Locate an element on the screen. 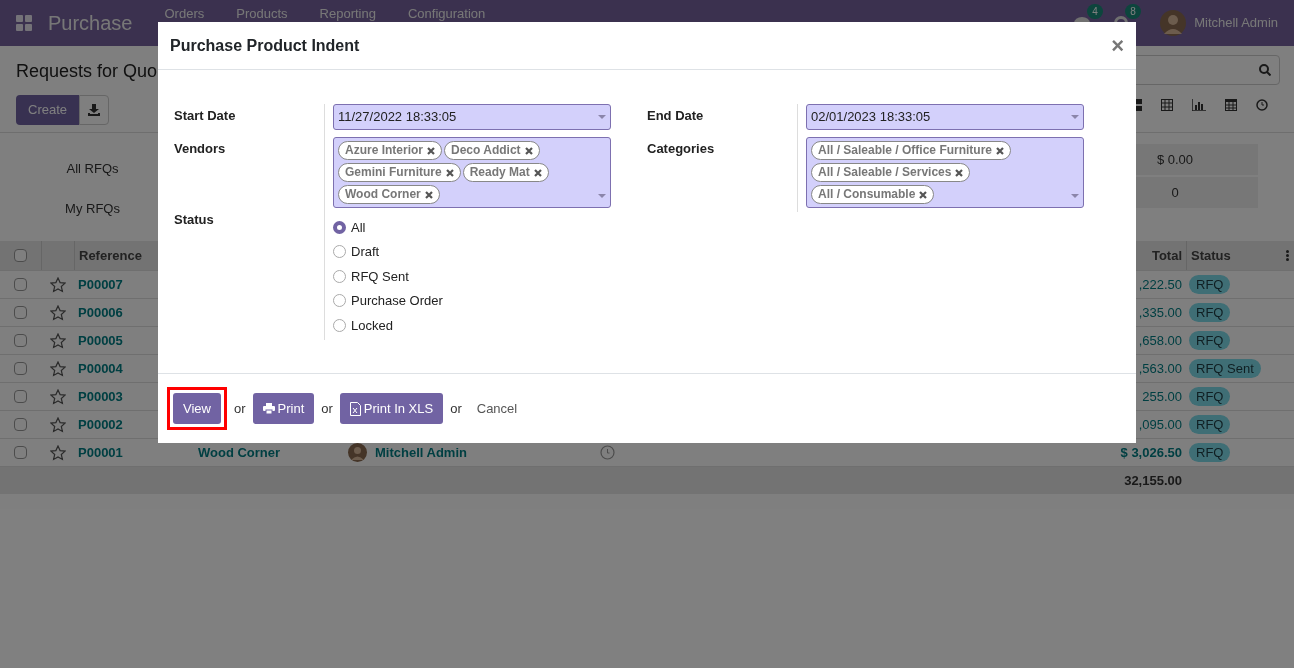 Image resolution: width=1294 pixels, height=668 pixels. radio-label: All is located at coordinates (358, 227).